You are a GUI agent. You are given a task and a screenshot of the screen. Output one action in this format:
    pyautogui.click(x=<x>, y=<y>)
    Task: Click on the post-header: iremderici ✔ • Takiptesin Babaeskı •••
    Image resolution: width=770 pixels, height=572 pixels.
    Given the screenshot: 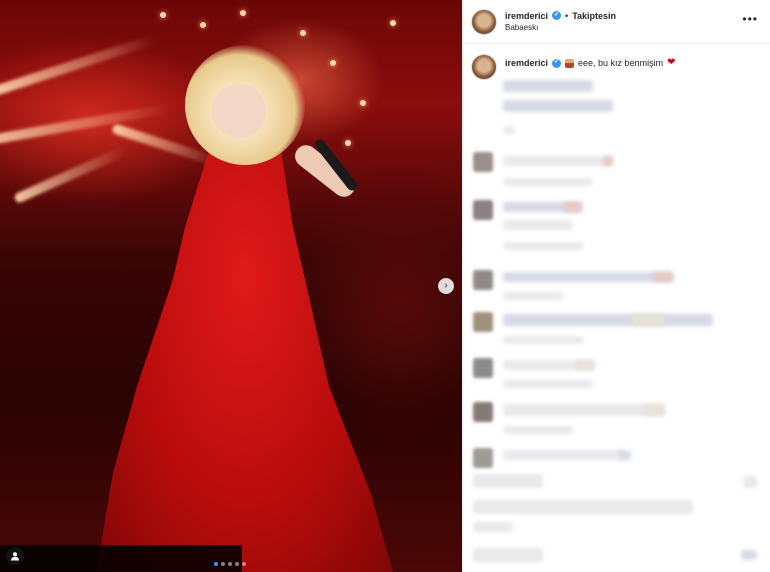 What is the action you would take?
    pyautogui.click(x=616, y=22)
    